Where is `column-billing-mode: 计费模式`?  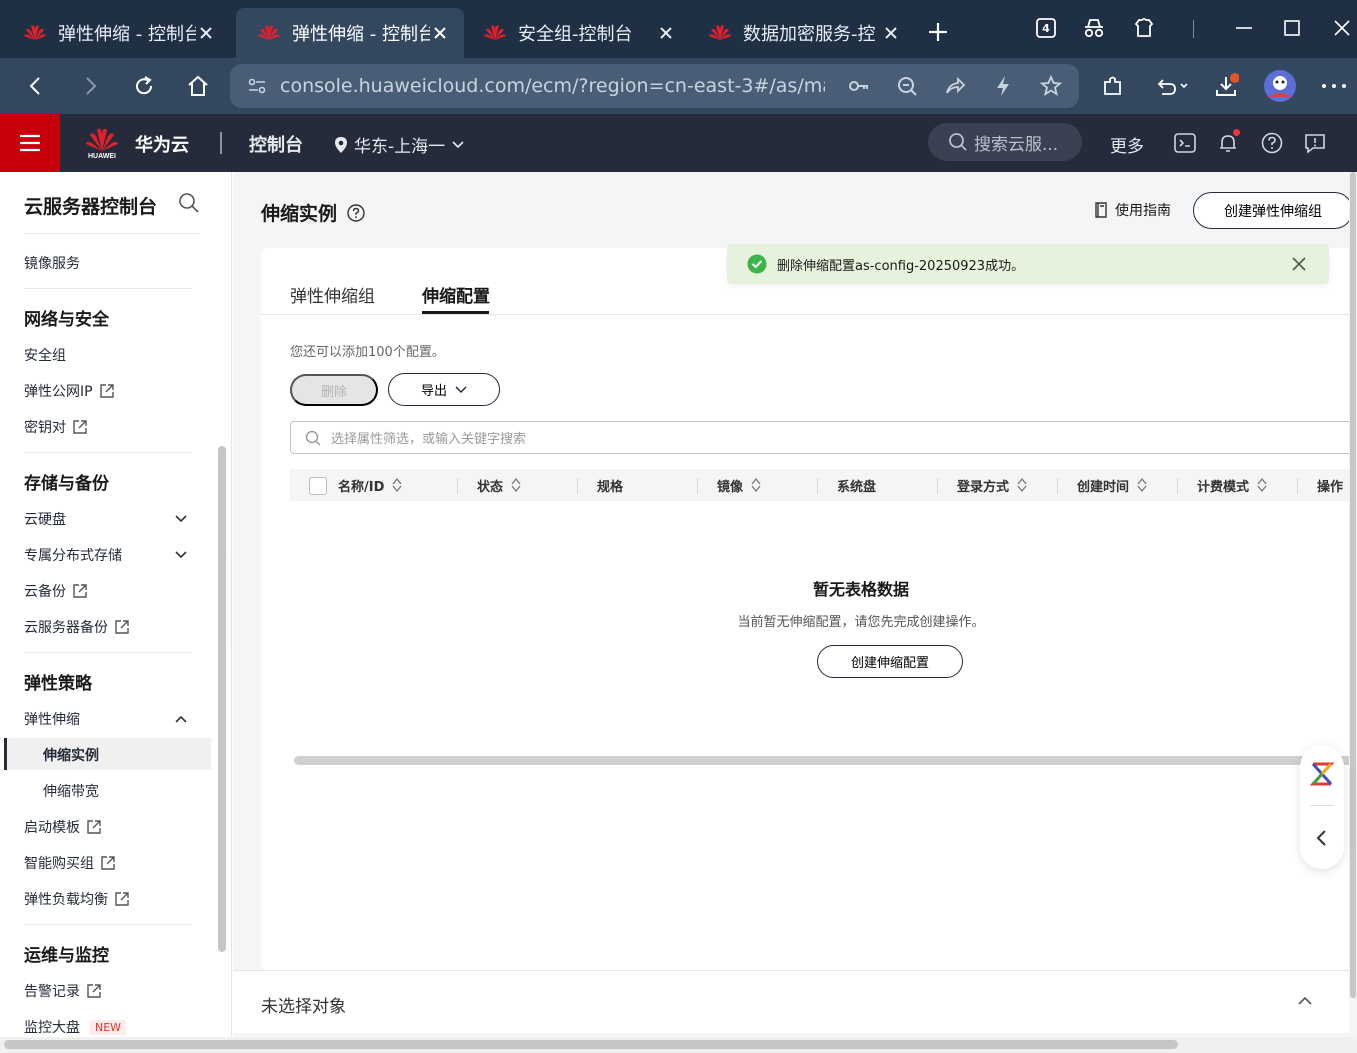
column-billing-mode: 计费模式 is located at coordinates (1232, 485).